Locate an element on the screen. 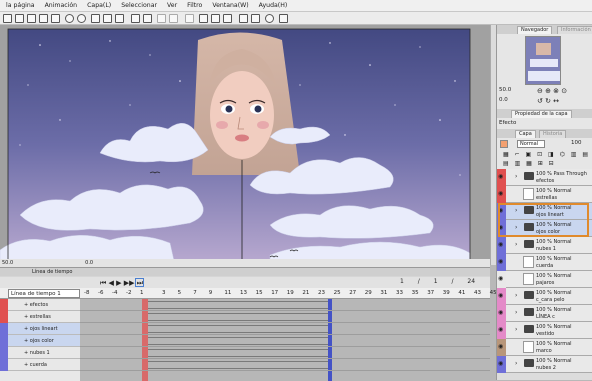 The image size is (592, 381). menu-help: Ayuda(H) is located at coordinates (273, 5).